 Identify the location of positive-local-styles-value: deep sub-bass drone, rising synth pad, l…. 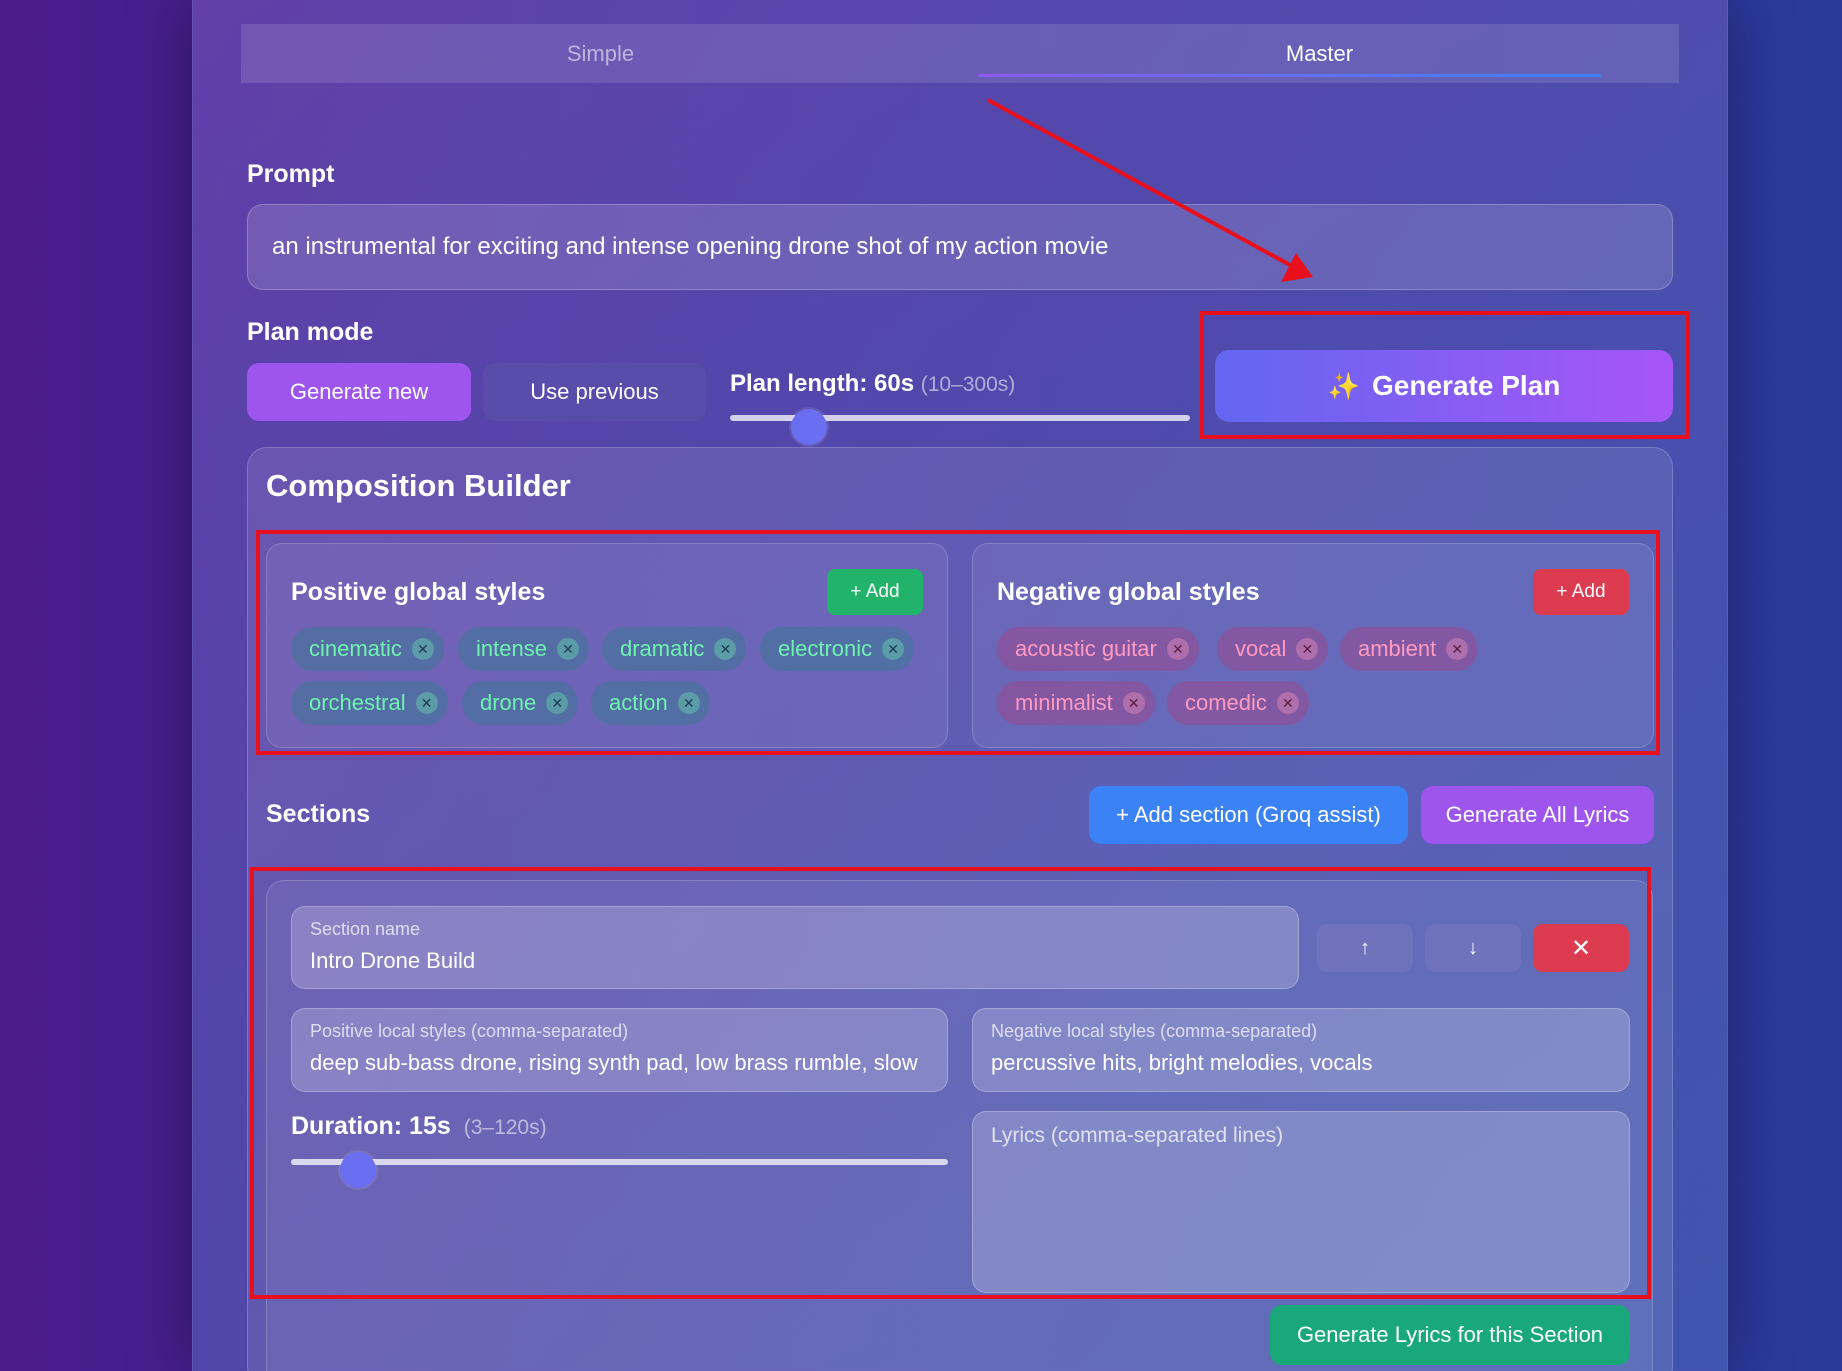
(614, 1062).